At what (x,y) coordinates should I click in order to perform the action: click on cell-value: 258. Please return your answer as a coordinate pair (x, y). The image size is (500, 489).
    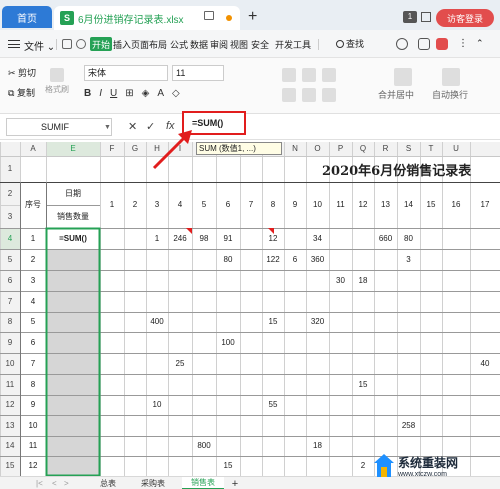
    Looking at the image, I should click on (408, 425).